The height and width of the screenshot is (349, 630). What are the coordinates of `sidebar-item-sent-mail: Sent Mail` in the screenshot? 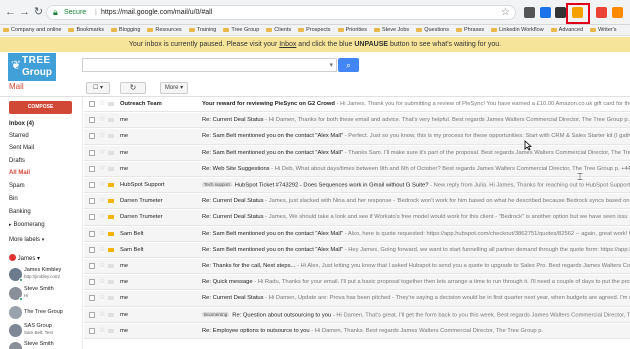 It's located at (21, 148).